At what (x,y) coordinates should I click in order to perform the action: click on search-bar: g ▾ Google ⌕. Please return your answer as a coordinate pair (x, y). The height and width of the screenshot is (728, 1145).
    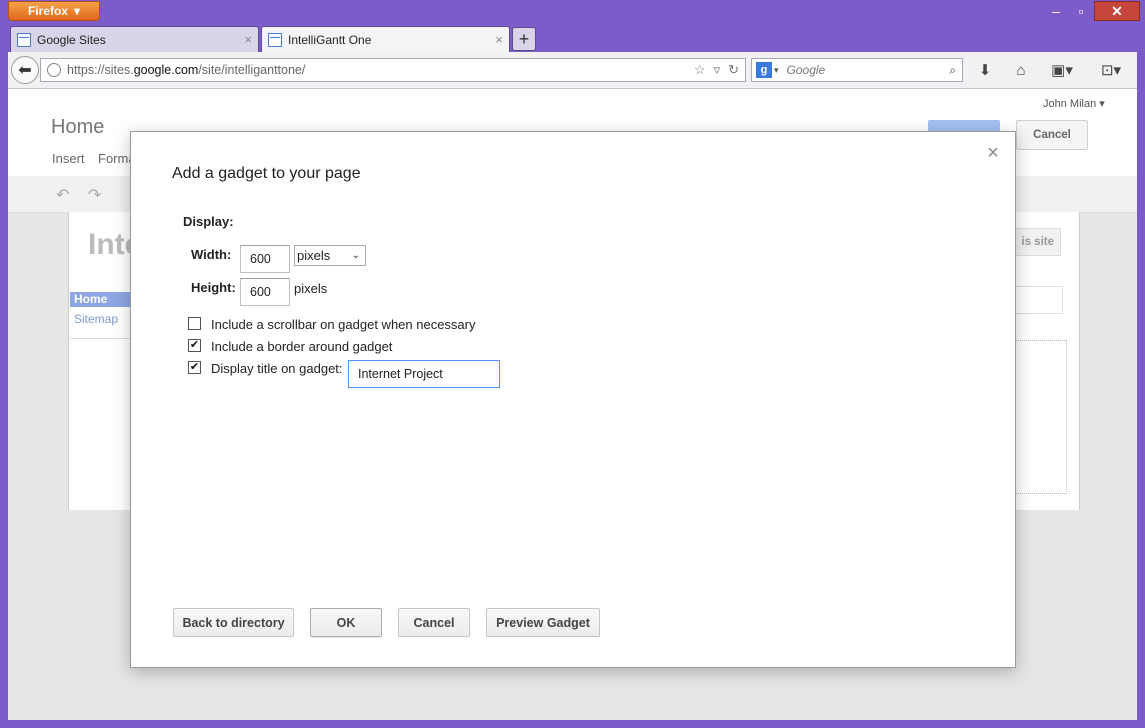
    Looking at the image, I should click on (857, 70).